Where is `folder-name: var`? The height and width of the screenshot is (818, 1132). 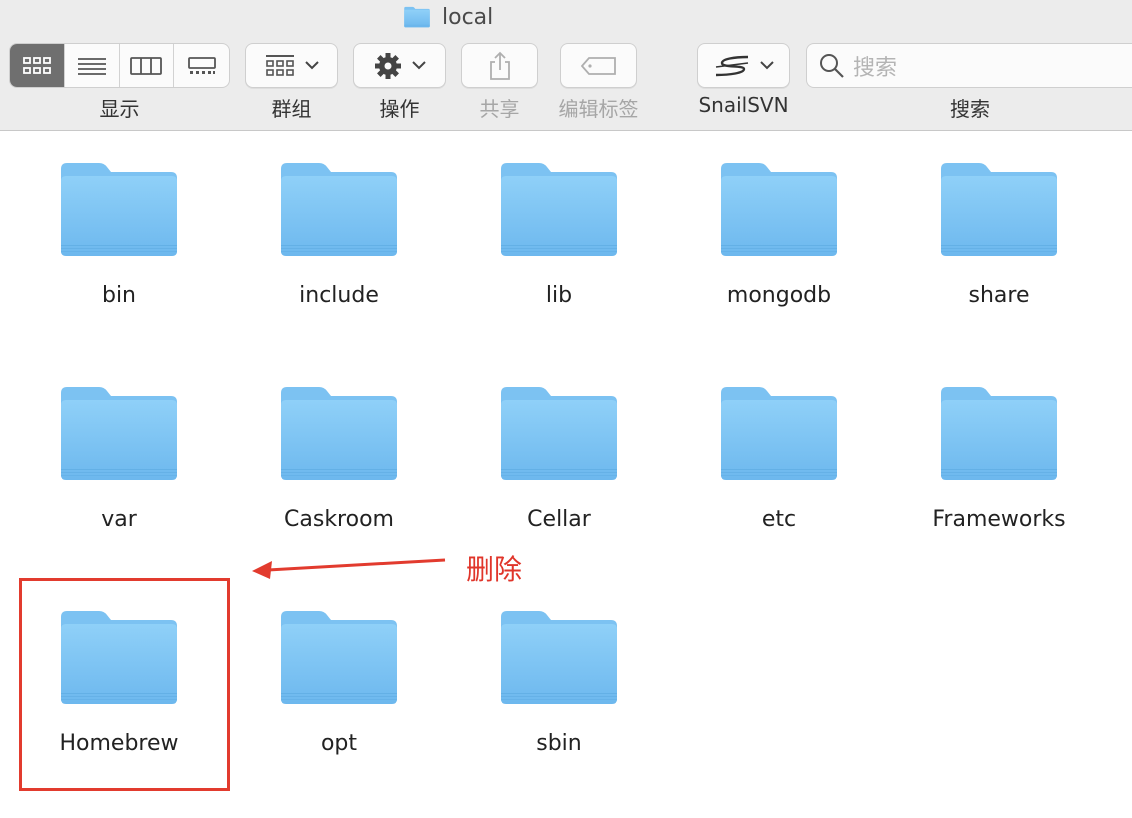 folder-name: var is located at coordinates (119, 519).